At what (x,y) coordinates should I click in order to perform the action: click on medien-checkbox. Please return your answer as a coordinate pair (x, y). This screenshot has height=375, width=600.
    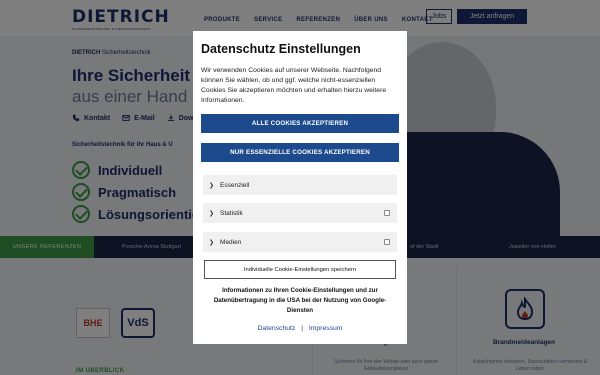
    Looking at the image, I should click on (387, 242).